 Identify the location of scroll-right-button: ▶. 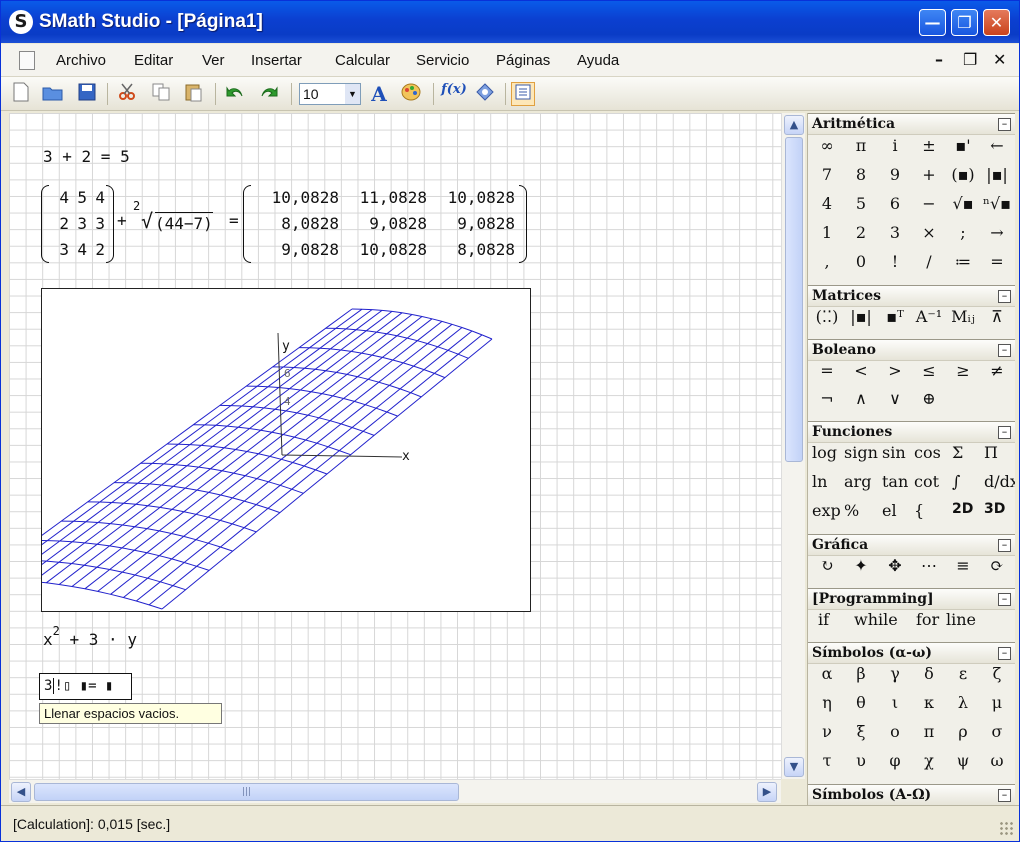
(767, 792).